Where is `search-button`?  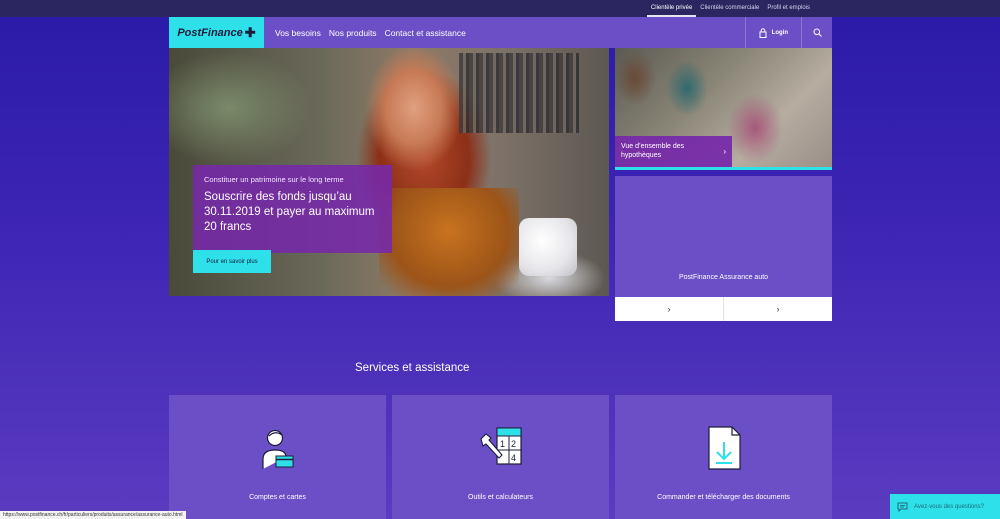
search-button is located at coordinates (816, 32).